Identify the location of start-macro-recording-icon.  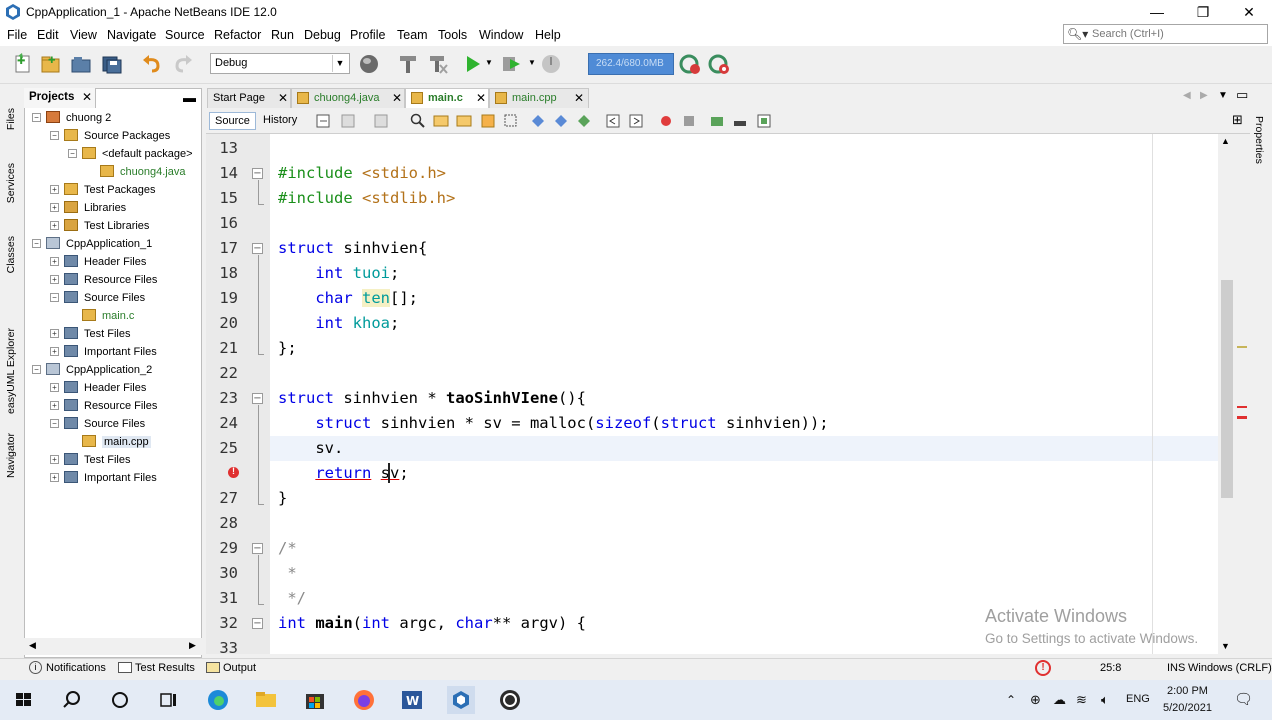
(666, 121).